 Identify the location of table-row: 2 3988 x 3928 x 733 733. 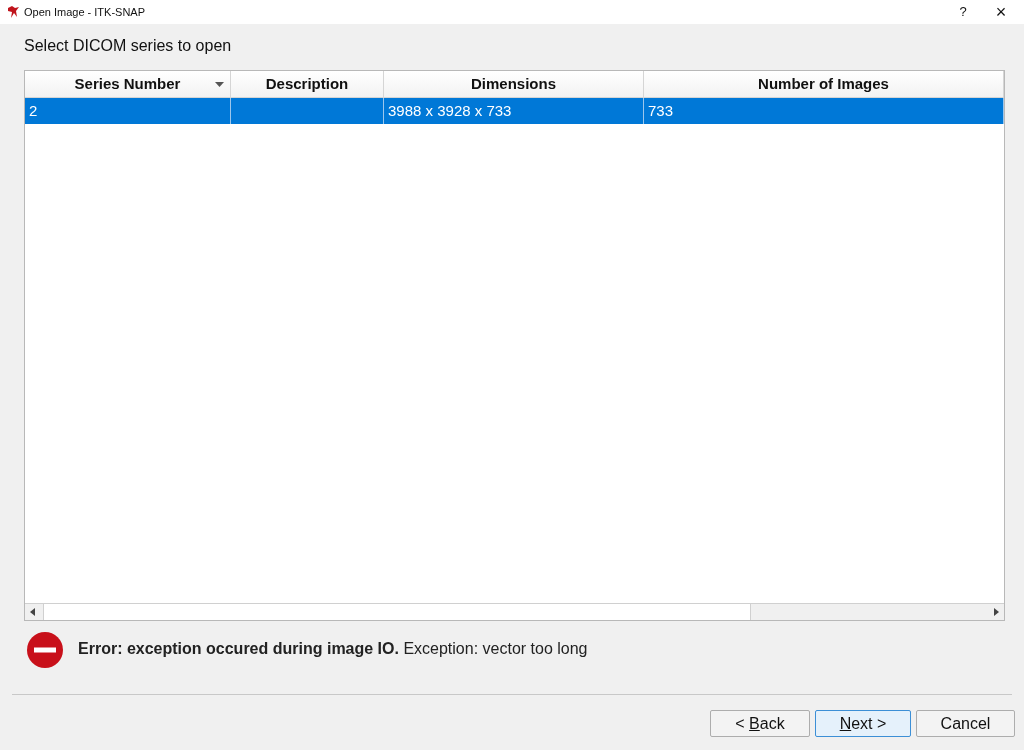
(514, 111).